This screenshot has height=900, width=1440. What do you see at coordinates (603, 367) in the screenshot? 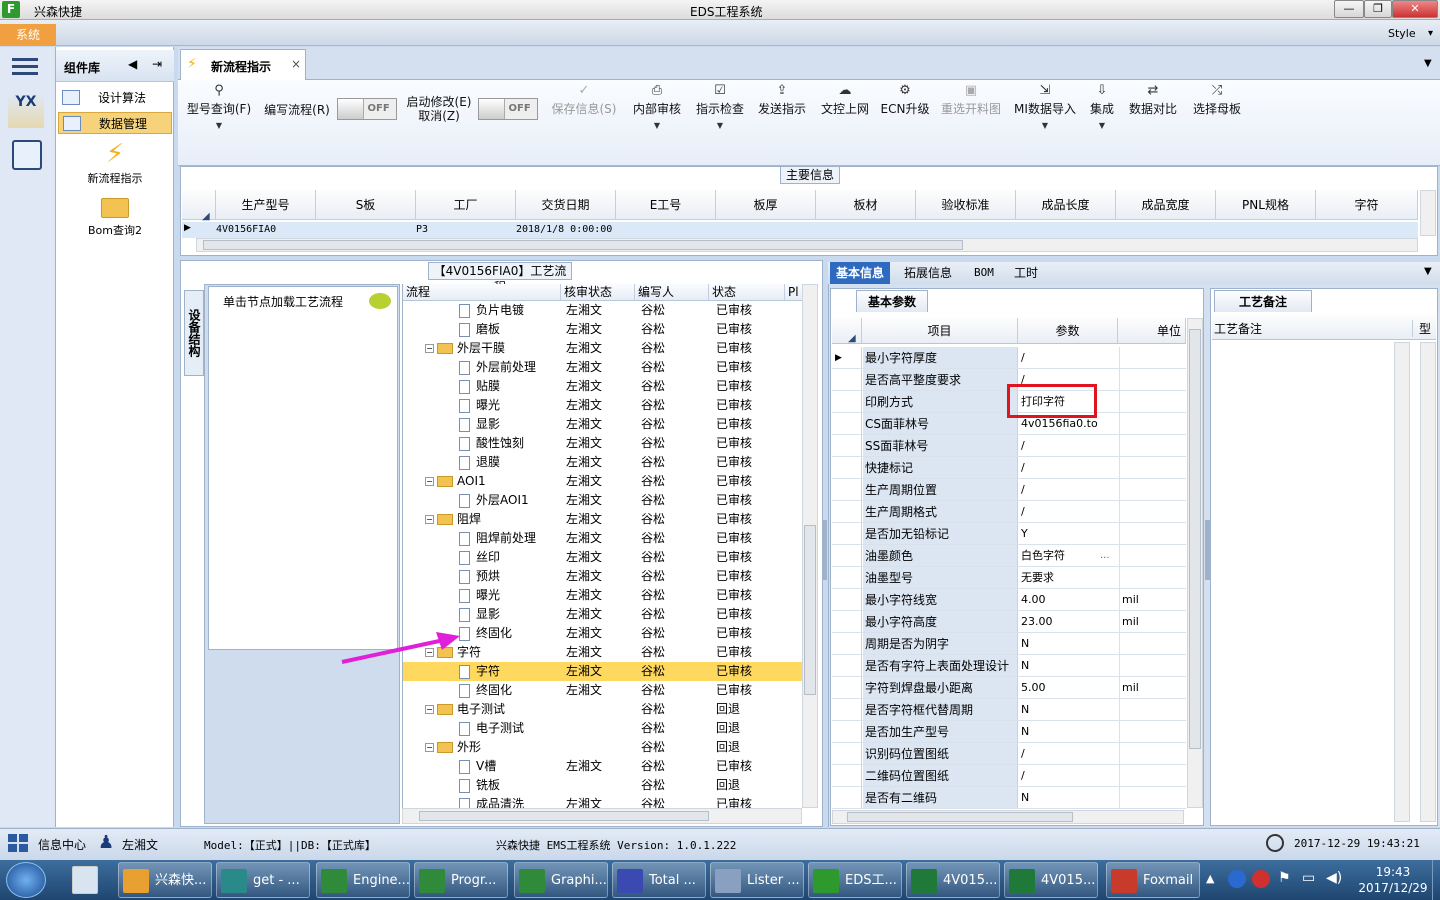
I see `tree-row: 外层前处理 左湘文 谷松 已审核` at bounding box center [603, 367].